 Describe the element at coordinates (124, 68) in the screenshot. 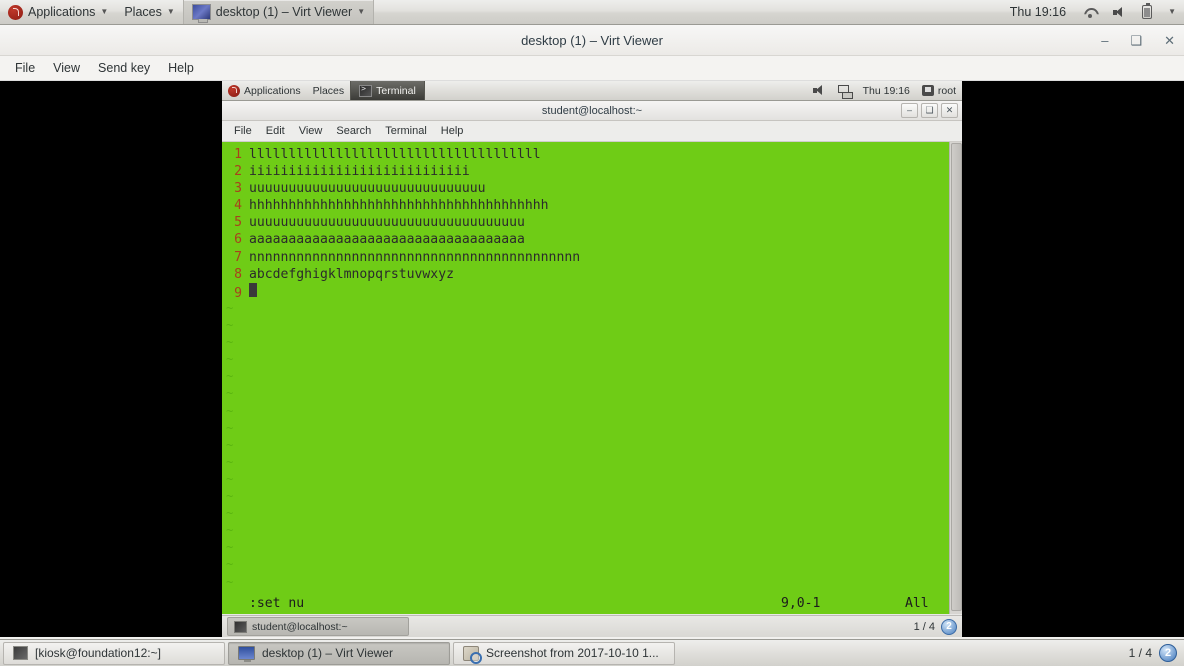

I see `menu-send-key: Send key` at that location.